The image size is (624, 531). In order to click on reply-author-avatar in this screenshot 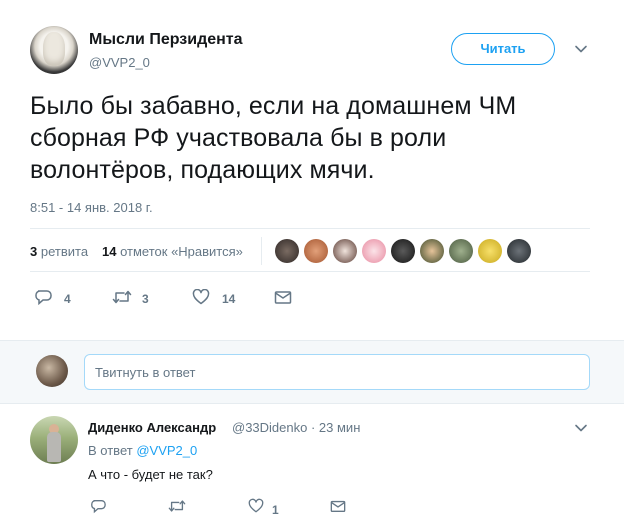, I will do `click(54, 440)`.